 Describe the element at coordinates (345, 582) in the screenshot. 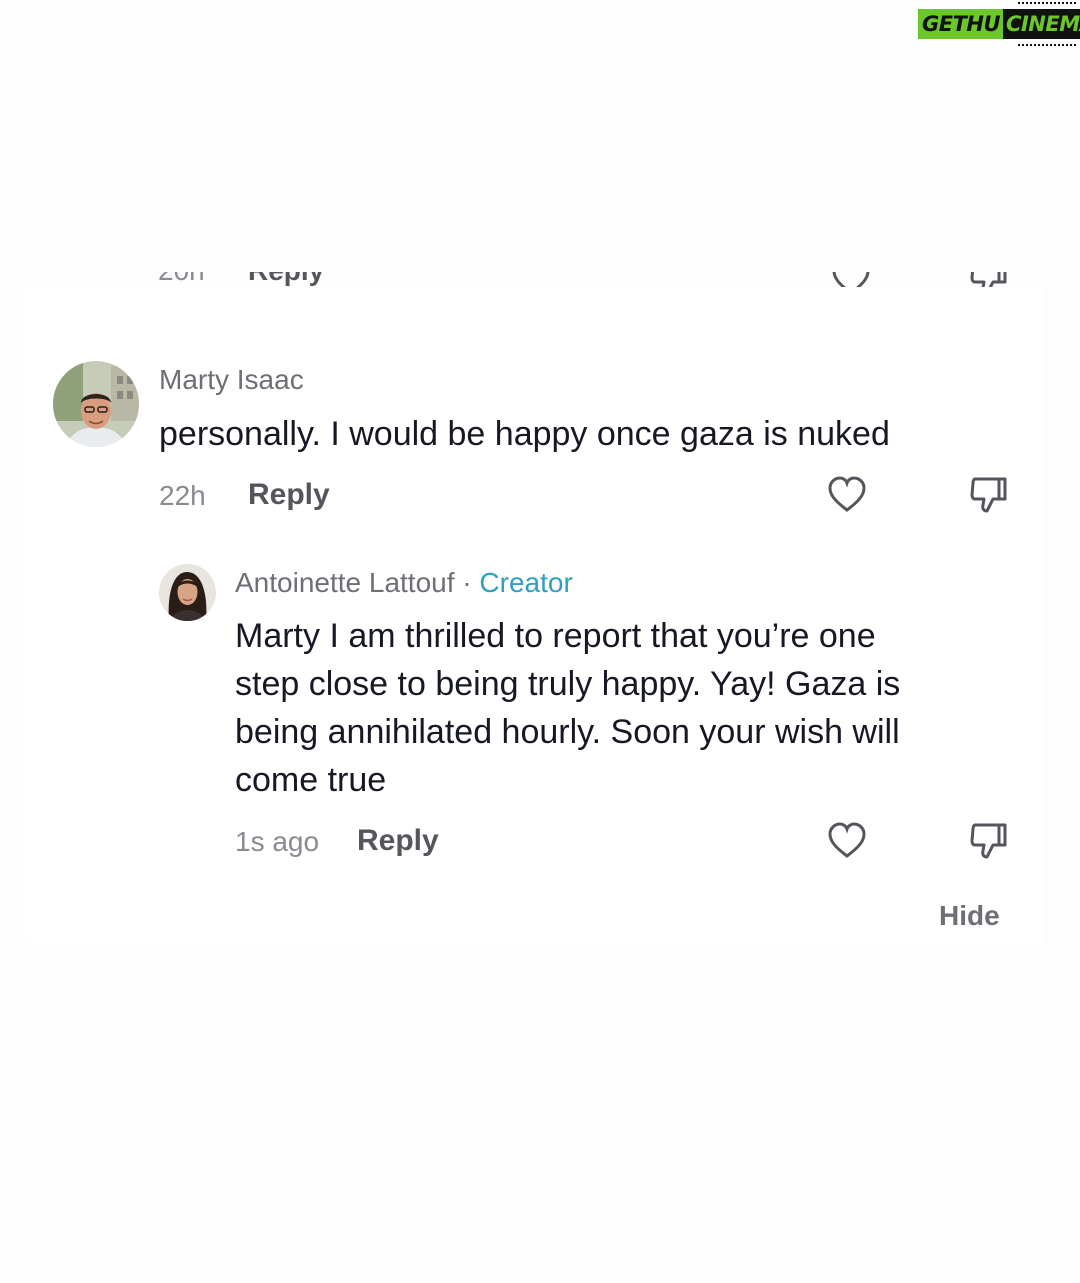

I see `comment-author: Antoinette Lattouf` at that location.